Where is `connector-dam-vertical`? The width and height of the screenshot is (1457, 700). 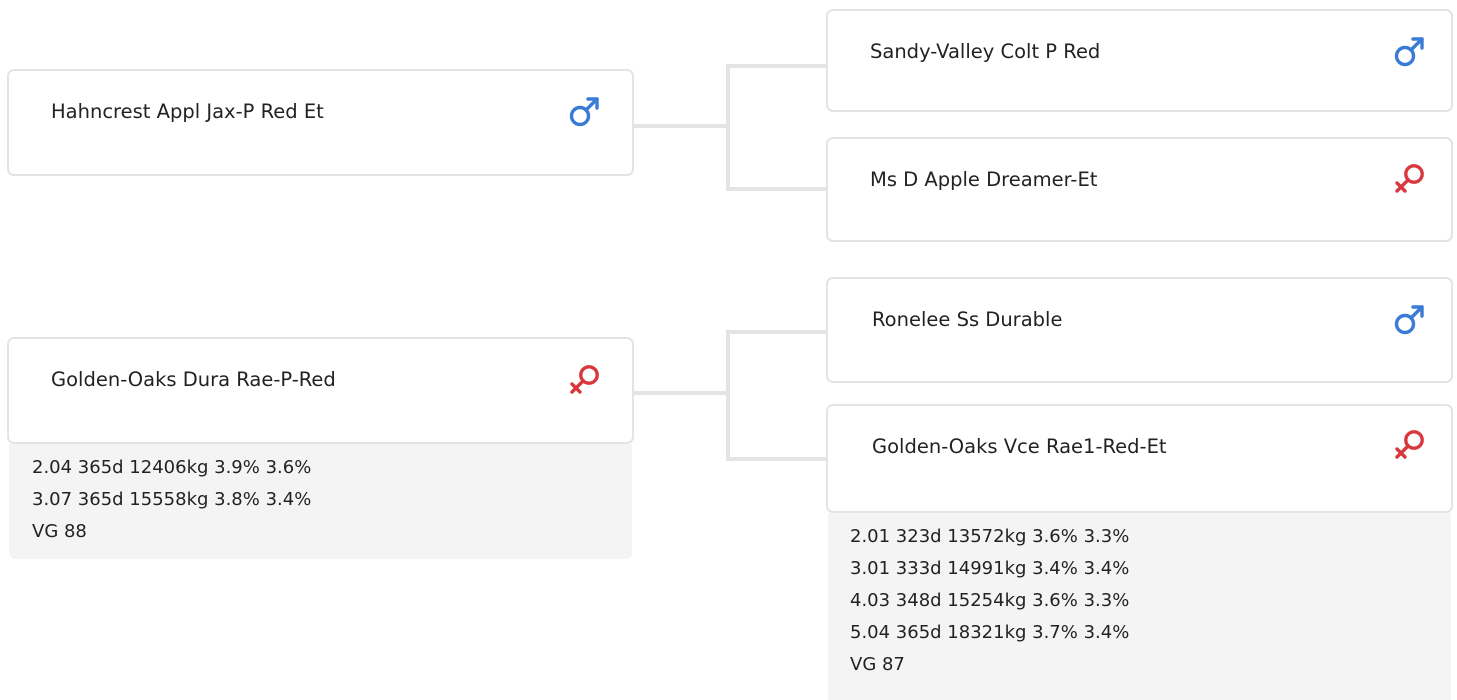
connector-dam-vertical is located at coordinates (728, 395).